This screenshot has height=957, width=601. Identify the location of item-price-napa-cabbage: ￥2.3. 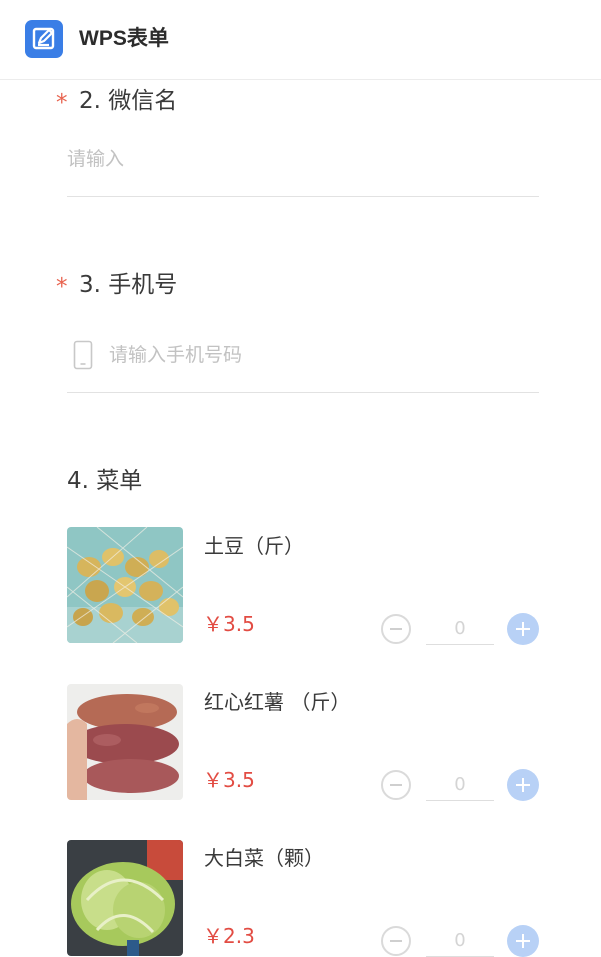
(229, 936).